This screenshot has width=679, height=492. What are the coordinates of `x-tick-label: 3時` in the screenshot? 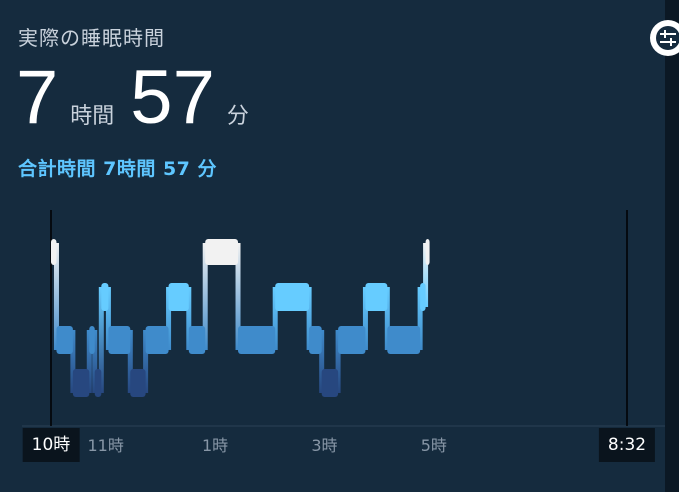 It's located at (324, 445).